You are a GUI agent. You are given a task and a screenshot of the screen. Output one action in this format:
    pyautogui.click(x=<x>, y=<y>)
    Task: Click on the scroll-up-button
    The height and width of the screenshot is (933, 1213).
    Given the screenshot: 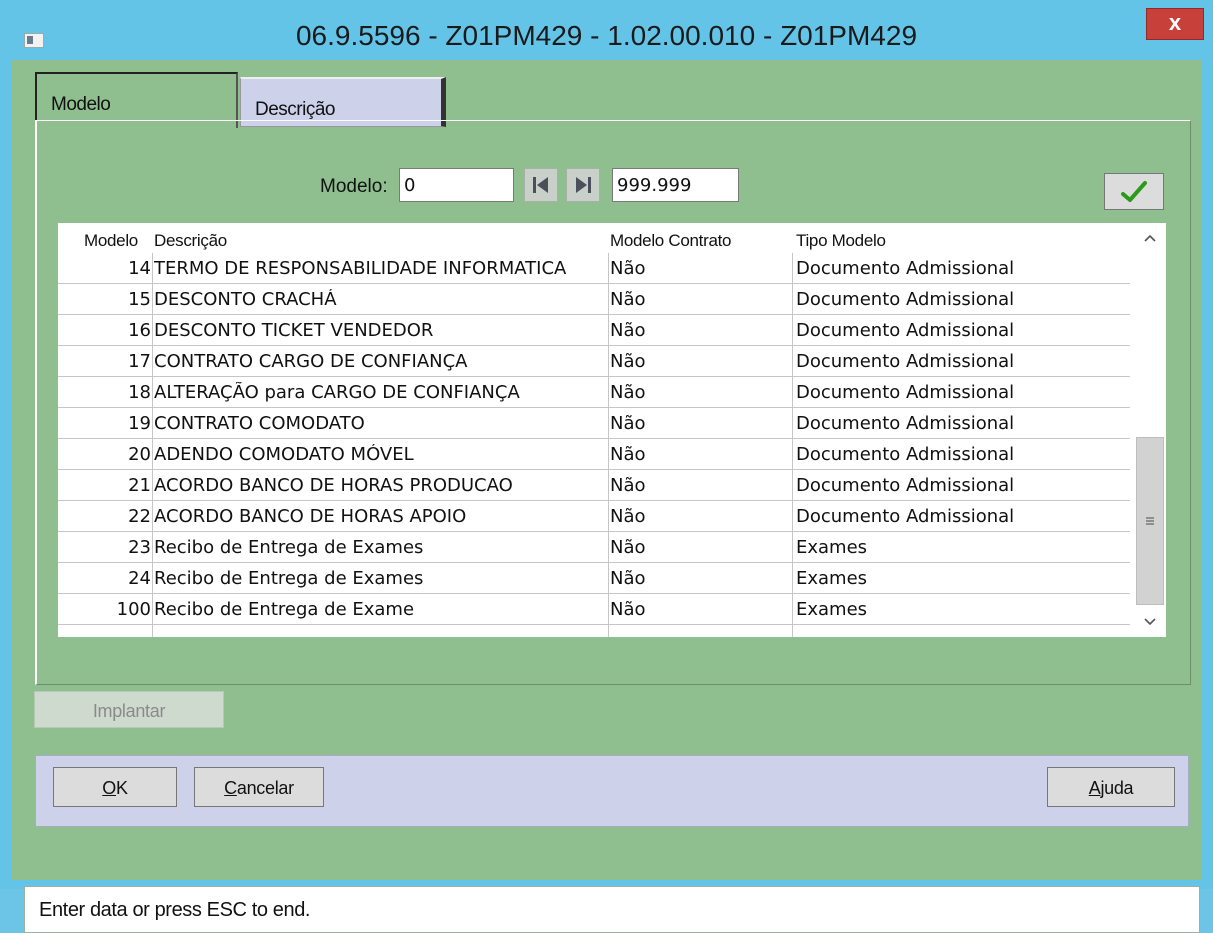 What is the action you would take?
    pyautogui.click(x=1150, y=238)
    